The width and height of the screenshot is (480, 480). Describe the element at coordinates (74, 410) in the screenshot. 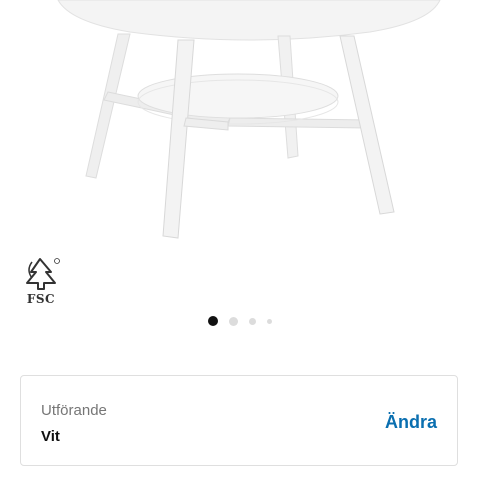

I see `variant-label: Utförande` at that location.